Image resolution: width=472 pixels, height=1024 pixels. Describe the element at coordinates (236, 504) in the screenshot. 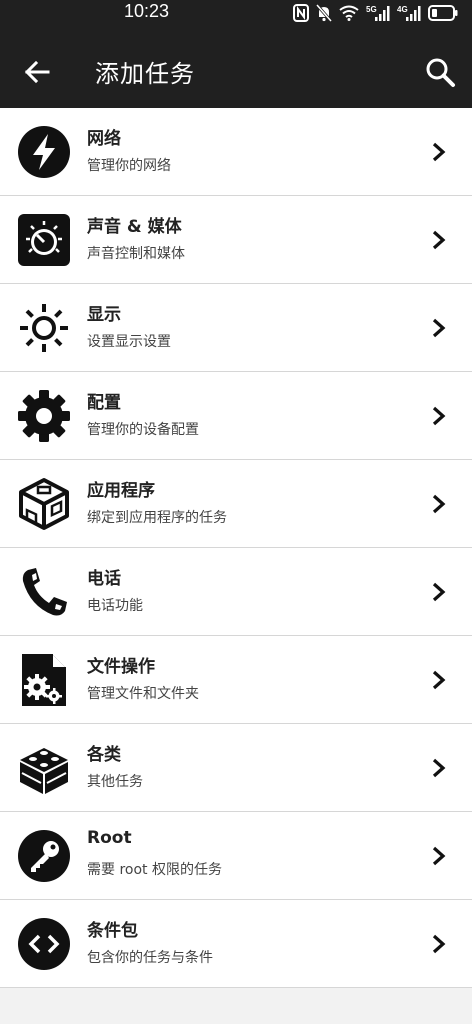

I see `list-item-apps: 应用程序 绑定到应用程序的任务` at that location.